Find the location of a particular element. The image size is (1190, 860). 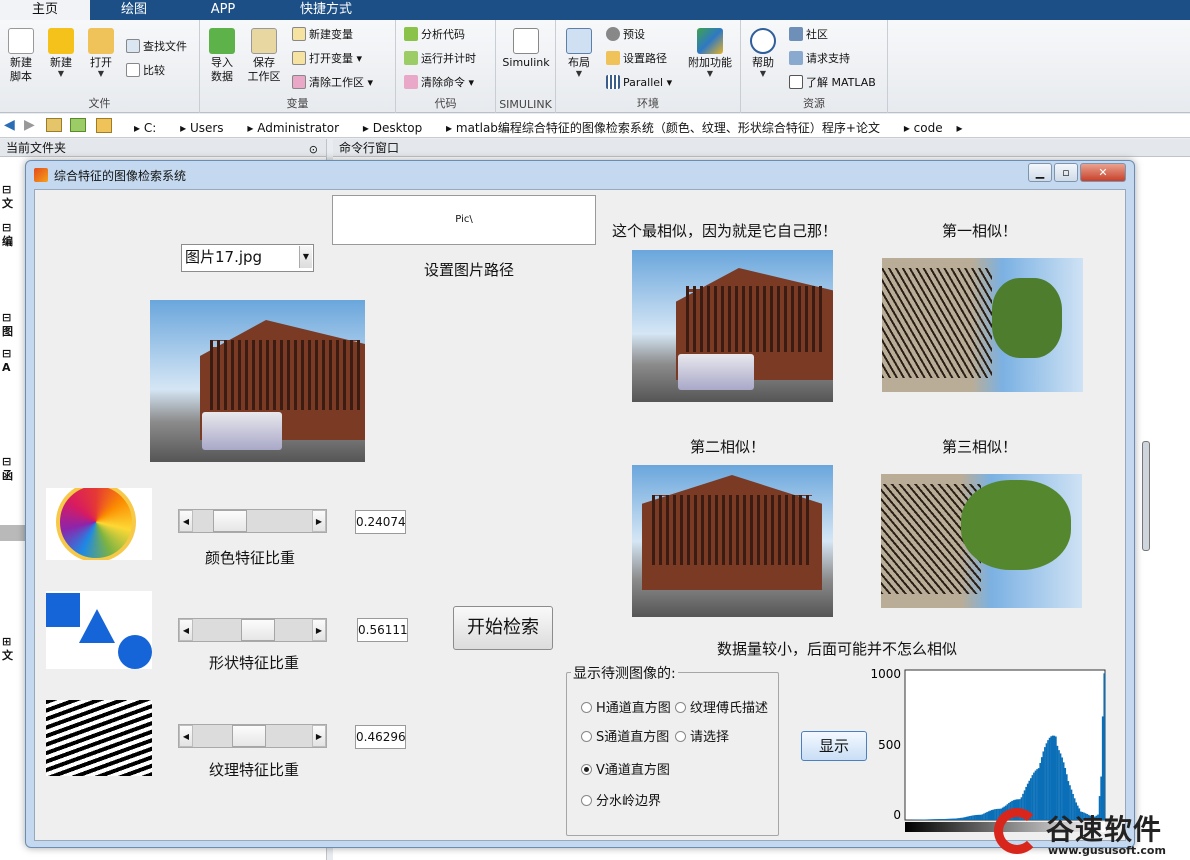

up-folder-icon is located at coordinates (54, 125).